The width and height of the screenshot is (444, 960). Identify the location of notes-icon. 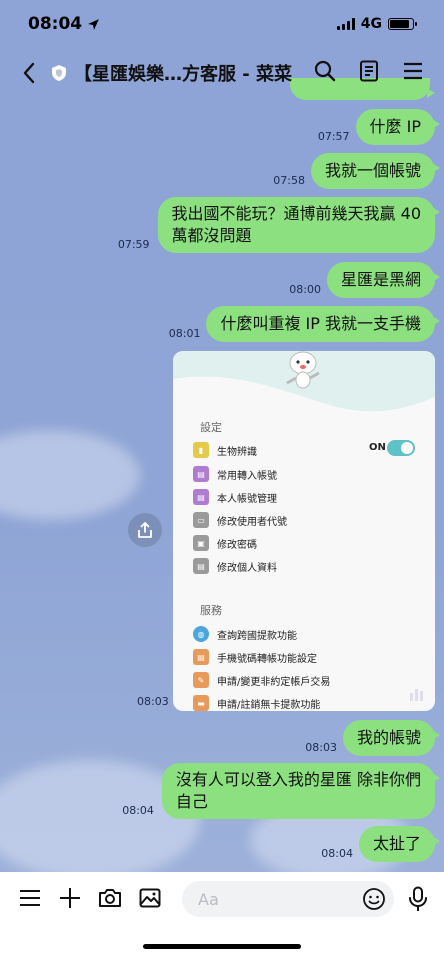
(369, 71).